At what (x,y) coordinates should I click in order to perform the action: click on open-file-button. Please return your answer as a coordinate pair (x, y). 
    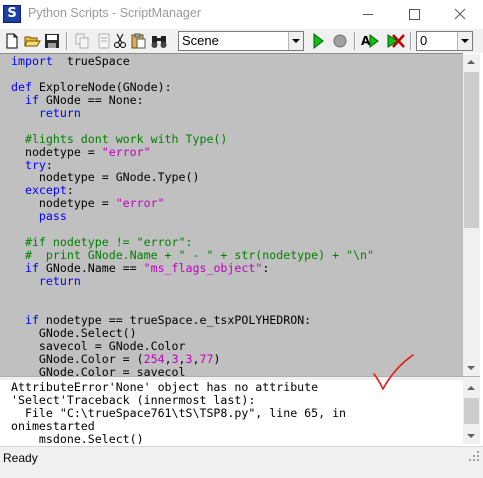
    Looking at the image, I should click on (32, 41).